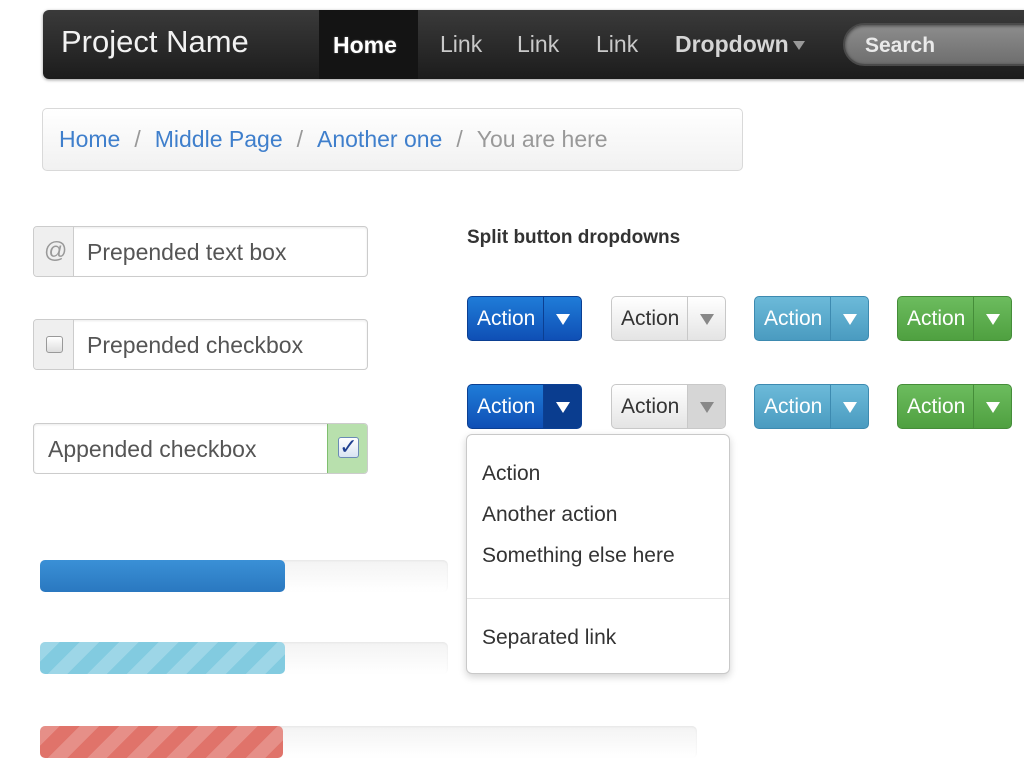 The width and height of the screenshot is (1024, 768). I want to click on progress-bar-info-striped, so click(244, 658).